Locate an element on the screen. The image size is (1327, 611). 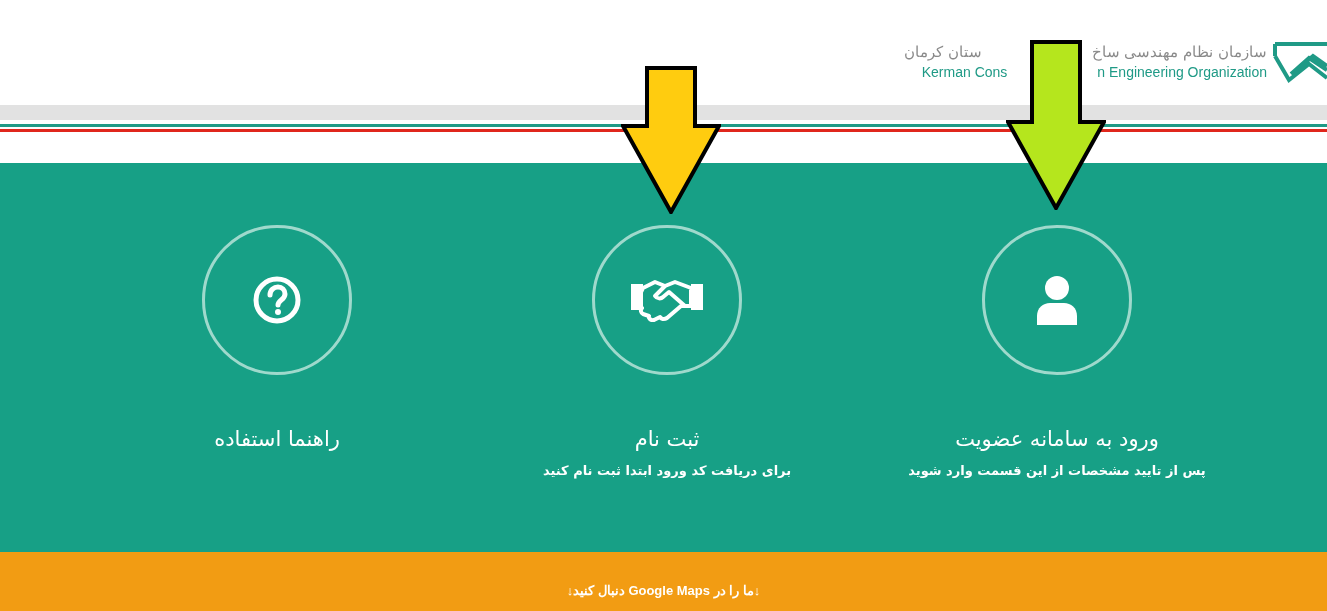
handshake-icon is located at coordinates (667, 300).